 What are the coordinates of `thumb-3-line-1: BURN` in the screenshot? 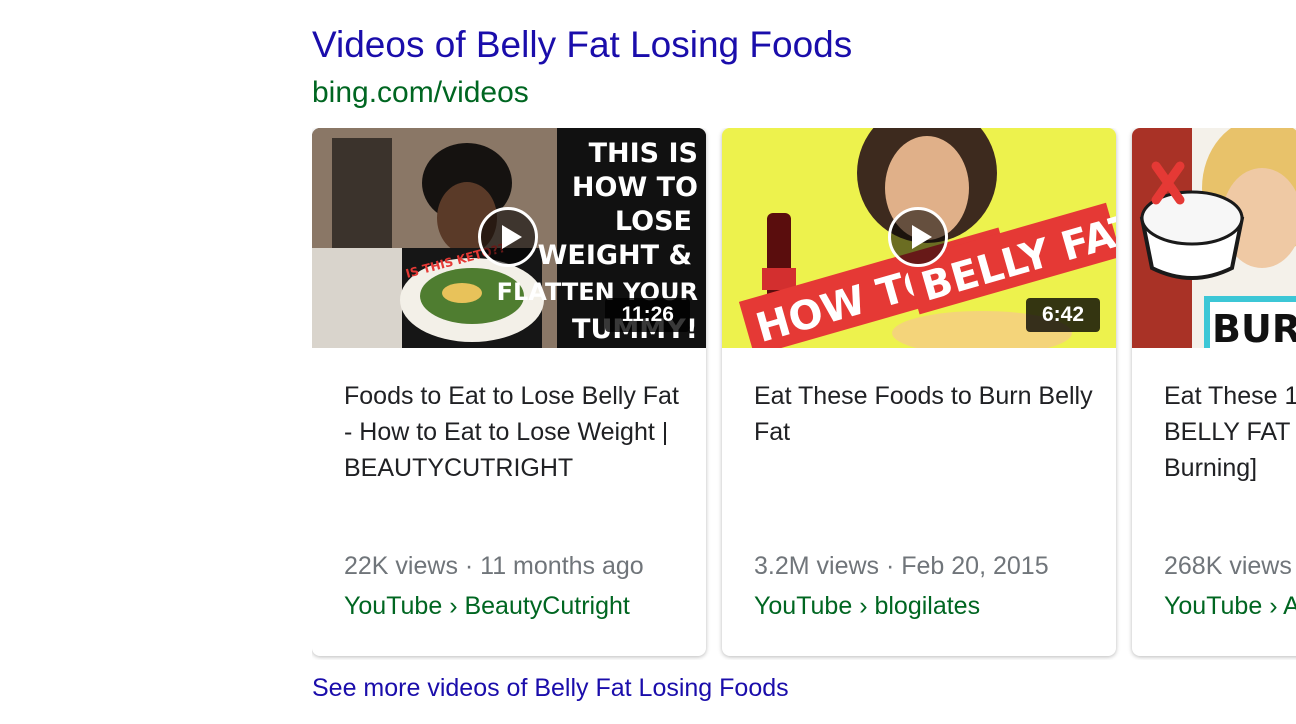 It's located at (1254, 327).